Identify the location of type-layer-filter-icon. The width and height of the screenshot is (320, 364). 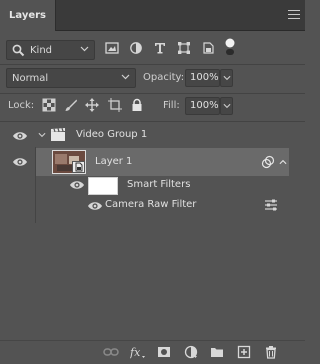
(160, 48).